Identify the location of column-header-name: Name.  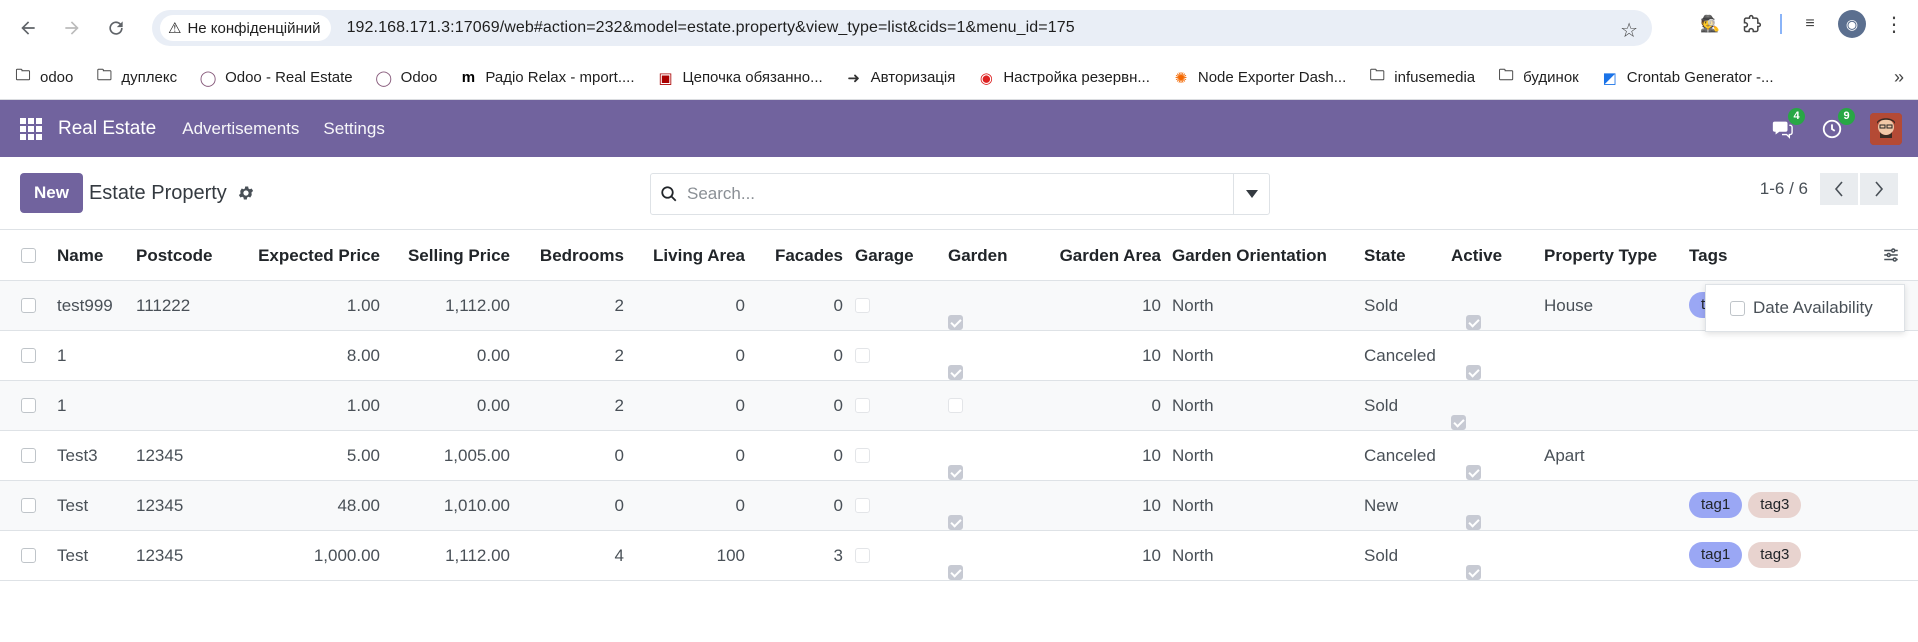
(80, 256).